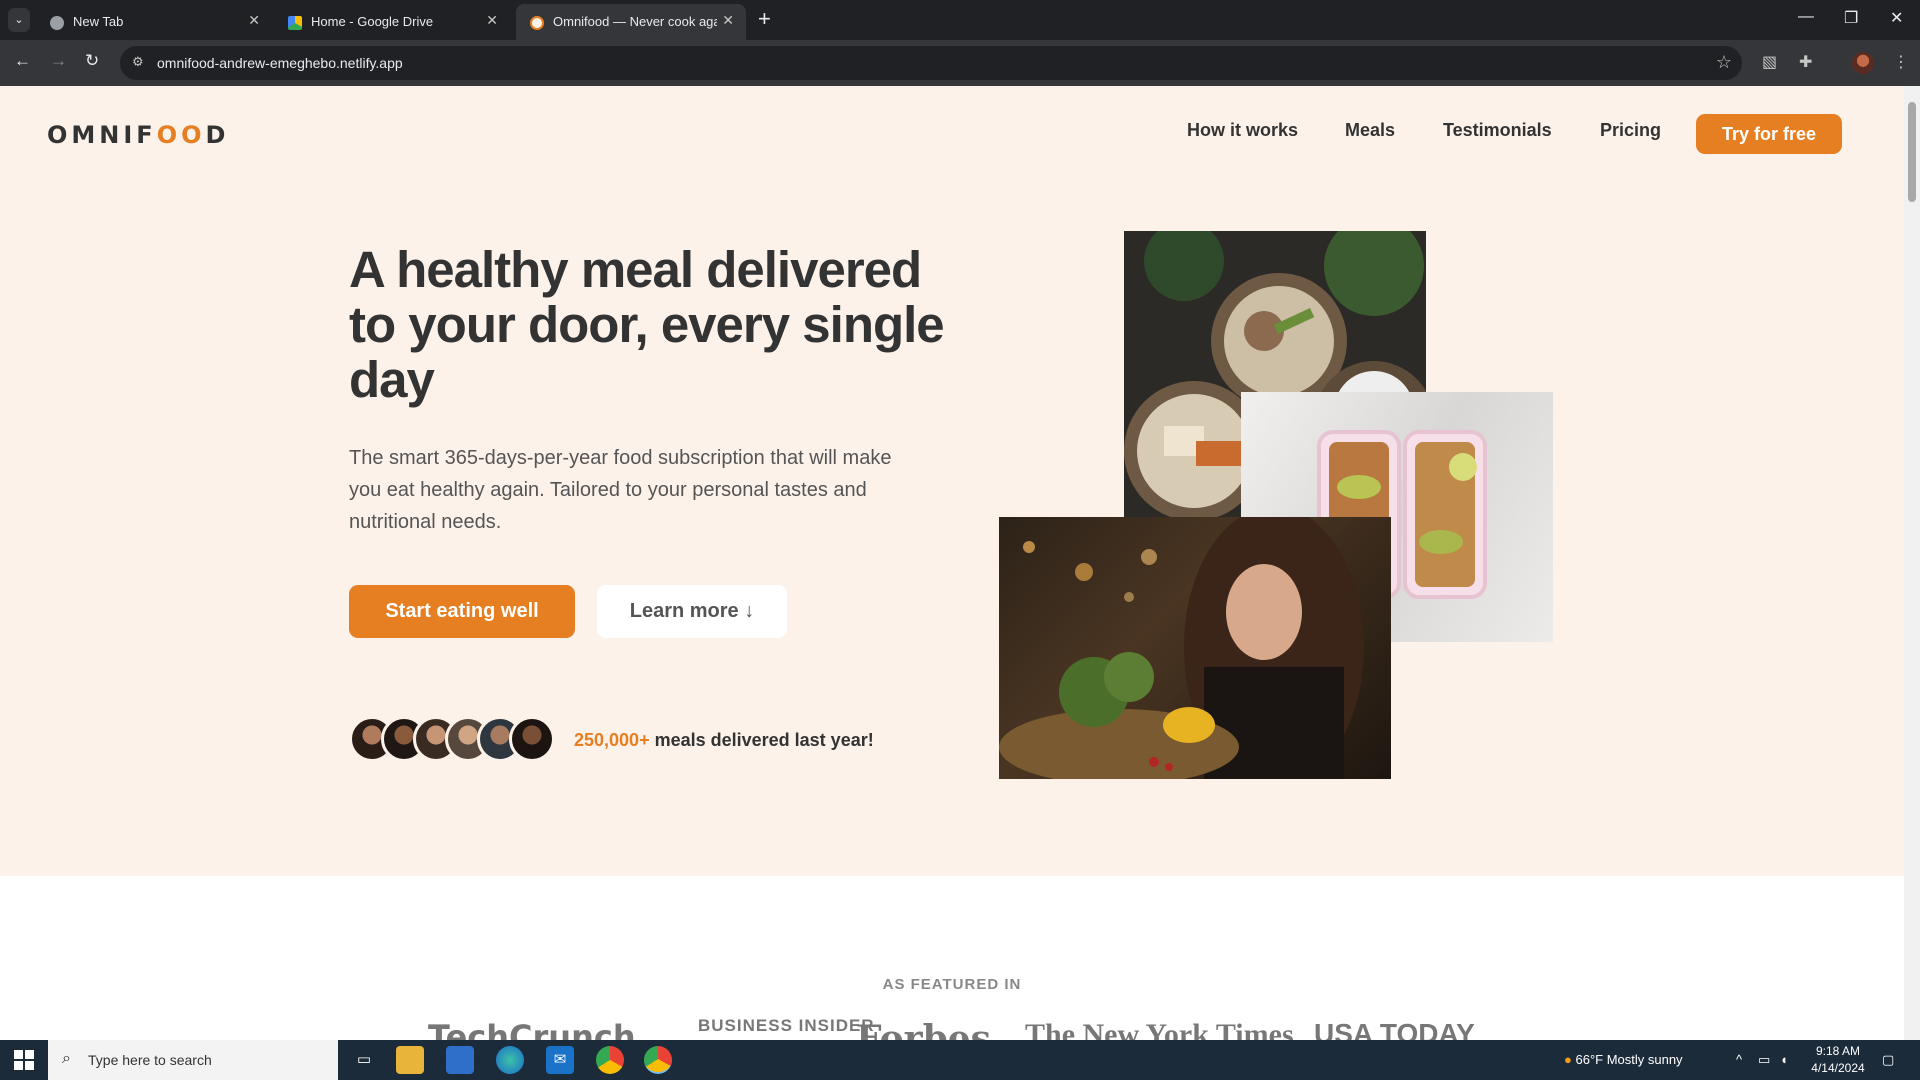 The height and width of the screenshot is (1080, 1920). I want to click on notifications-icon: ▢, so click(1888, 1060).